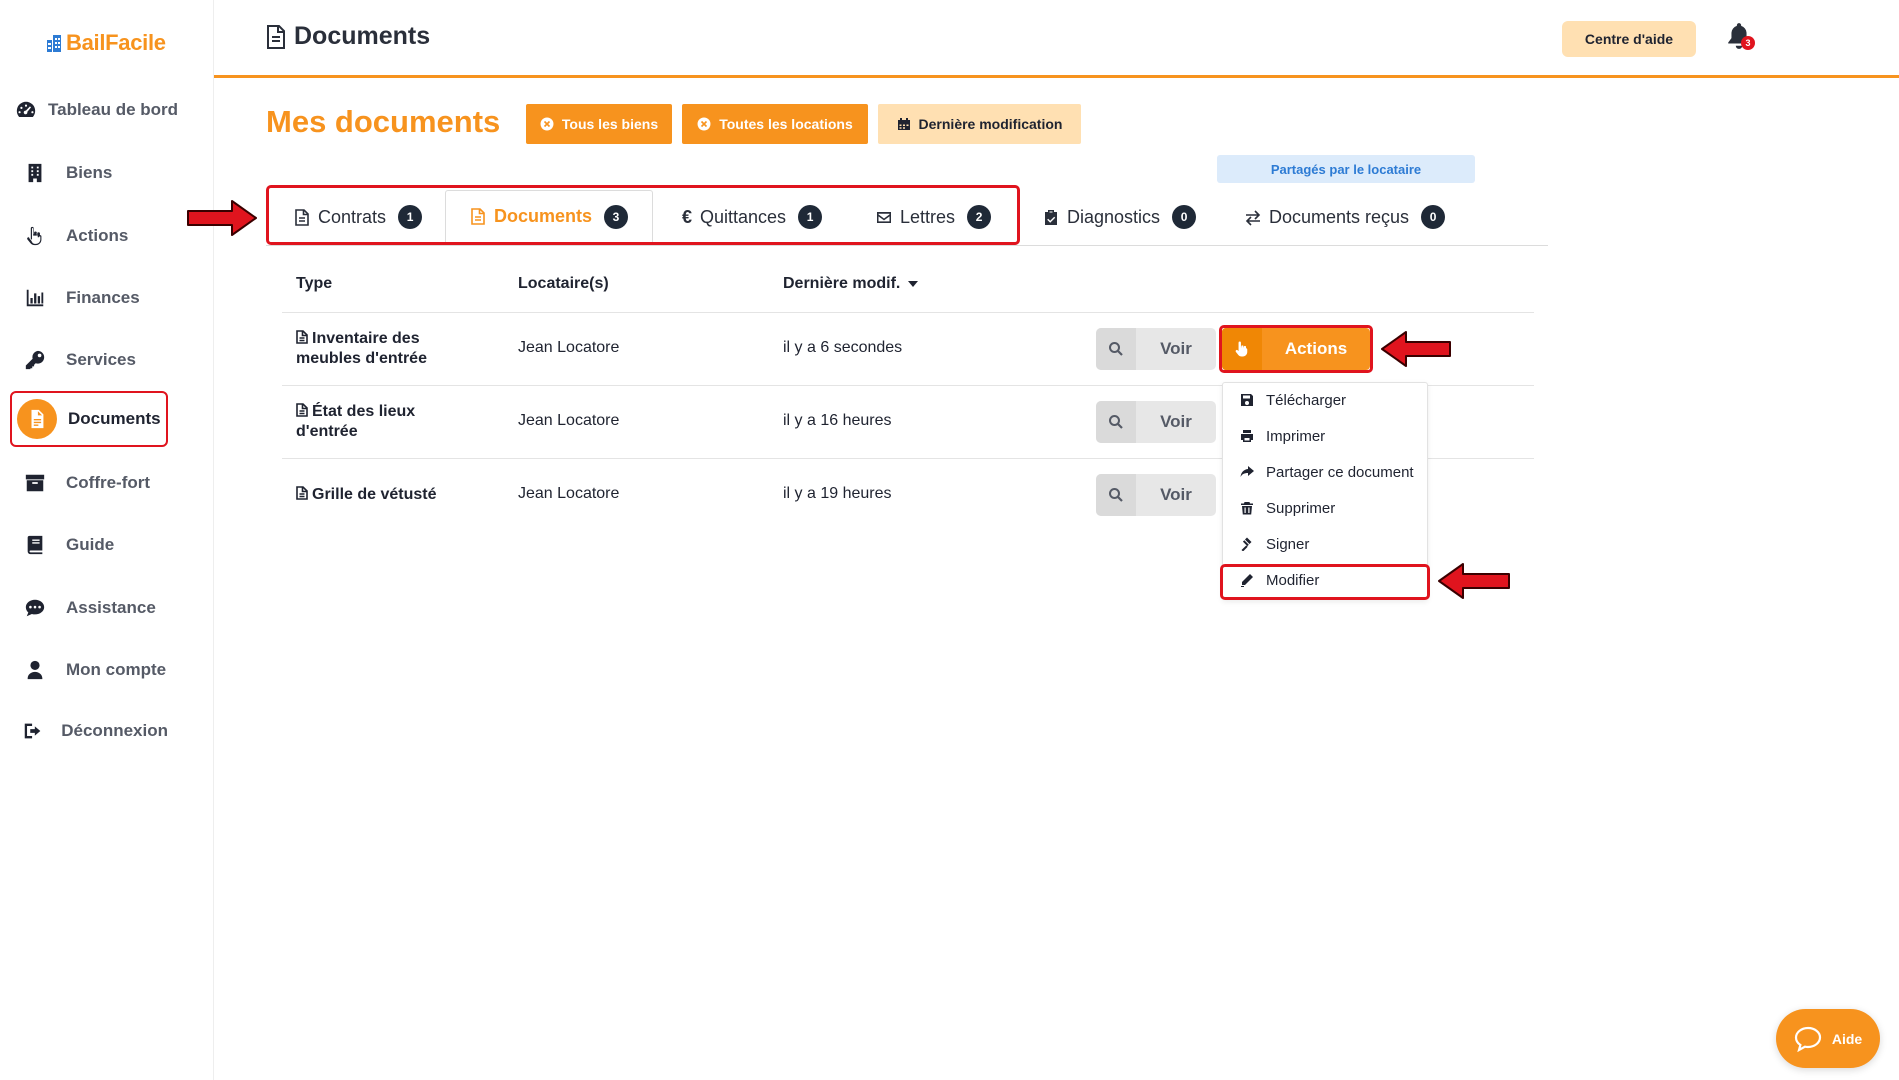 The height and width of the screenshot is (1080, 1899). I want to click on tab-count-badge: 2, so click(979, 217).